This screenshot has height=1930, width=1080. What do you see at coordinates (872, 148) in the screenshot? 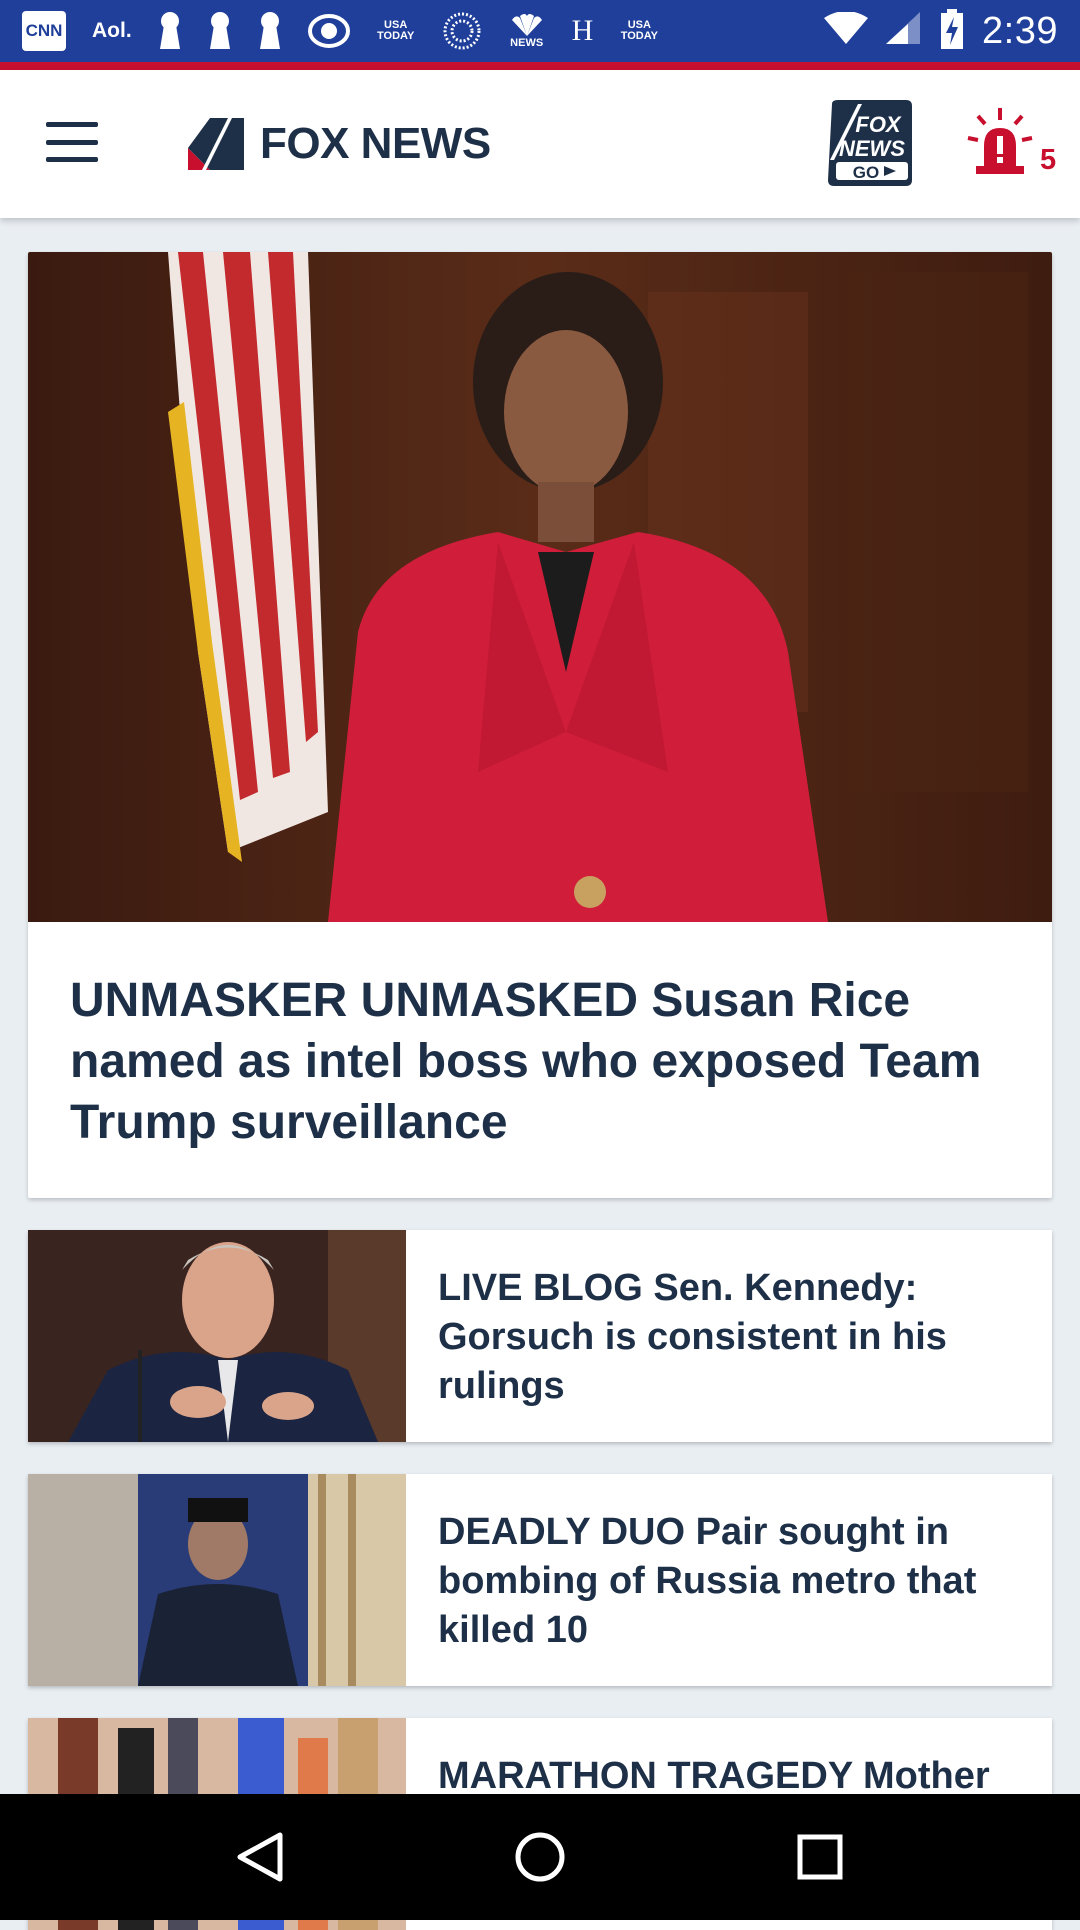
I see `go-logo-news: NEWS` at bounding box center [872, 148].